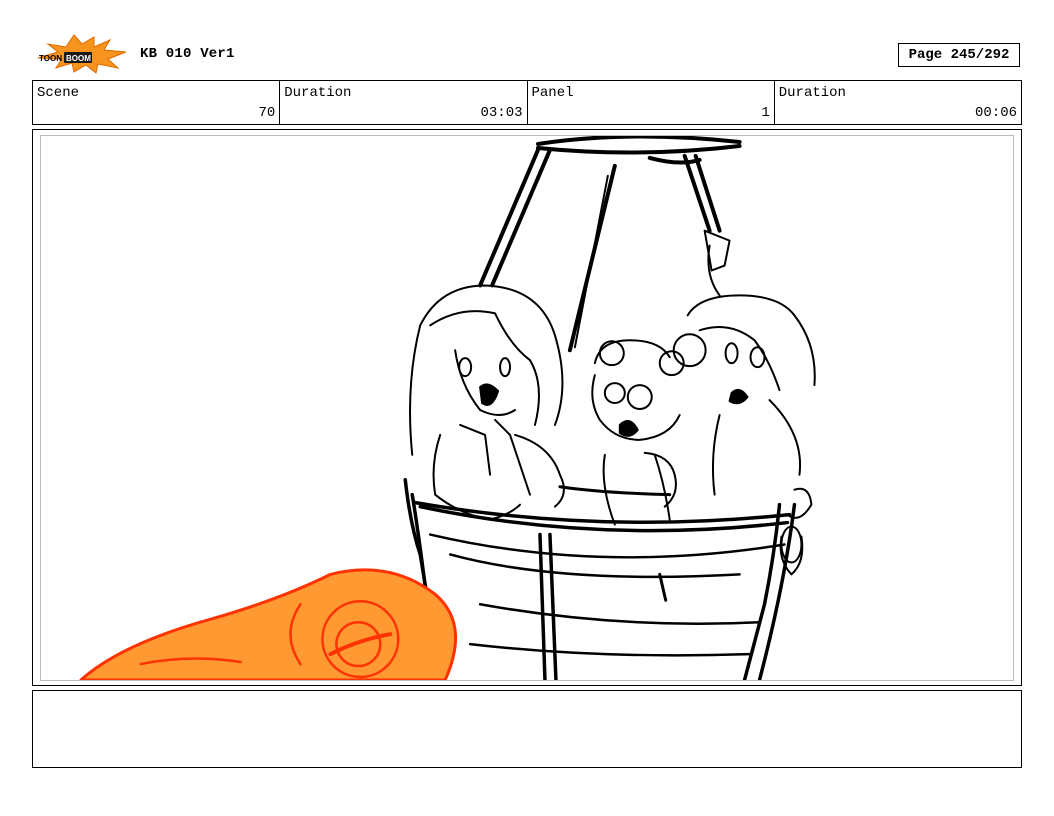  I want to click on panel-duration-cell: Duration 00:06, so click(898, 102).